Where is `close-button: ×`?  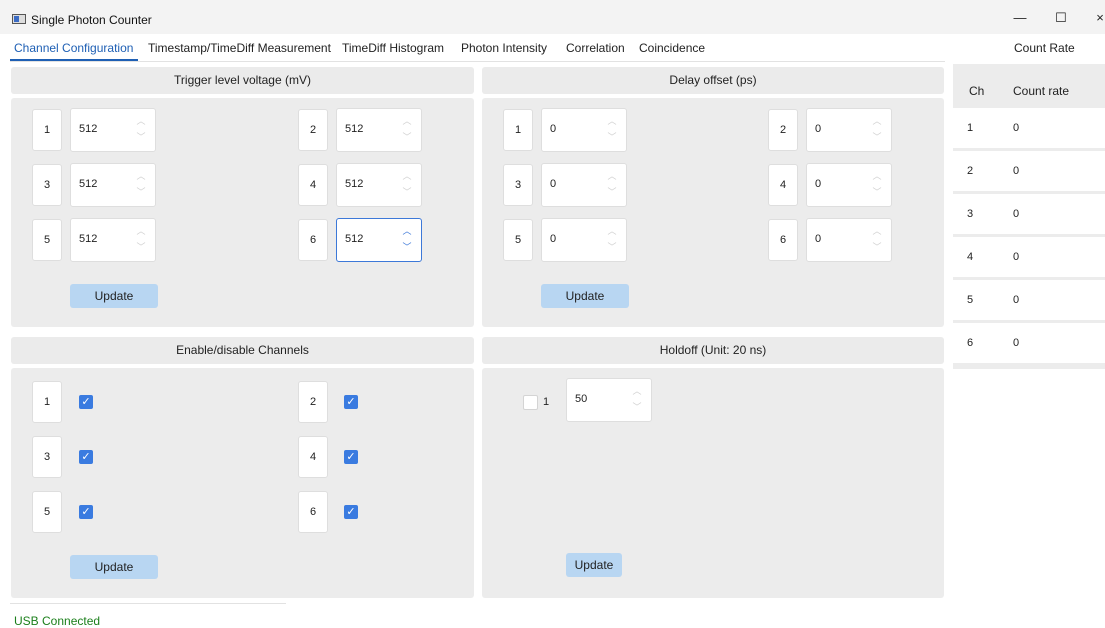 close-button: × is located at coordinates (1095, 18).